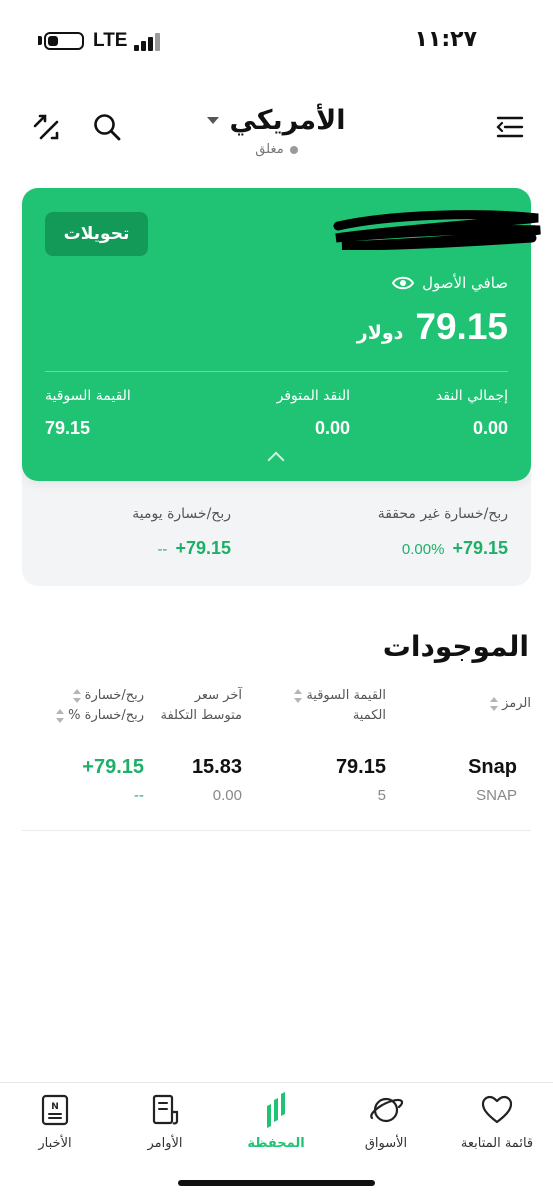 Image resolution: width=553 pixels, height=1200 pixels. What do you see at coordinates (461, 326) in the screenshot?
I see `net-assets-value: 79.15` at bounding box center [461, 326].